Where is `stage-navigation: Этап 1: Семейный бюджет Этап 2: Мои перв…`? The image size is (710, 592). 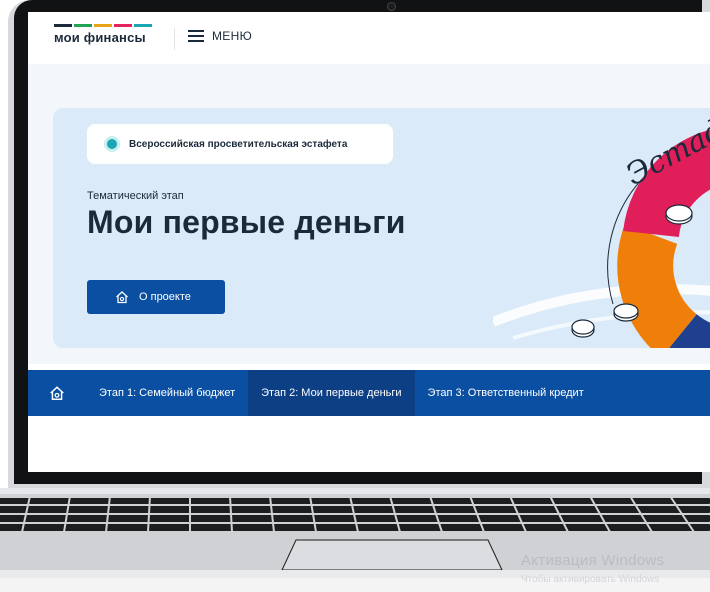
stage-navigation: Этап 1: Семейный бюджет Этап 2: Мои перв… is located at coordinates (369, 393).